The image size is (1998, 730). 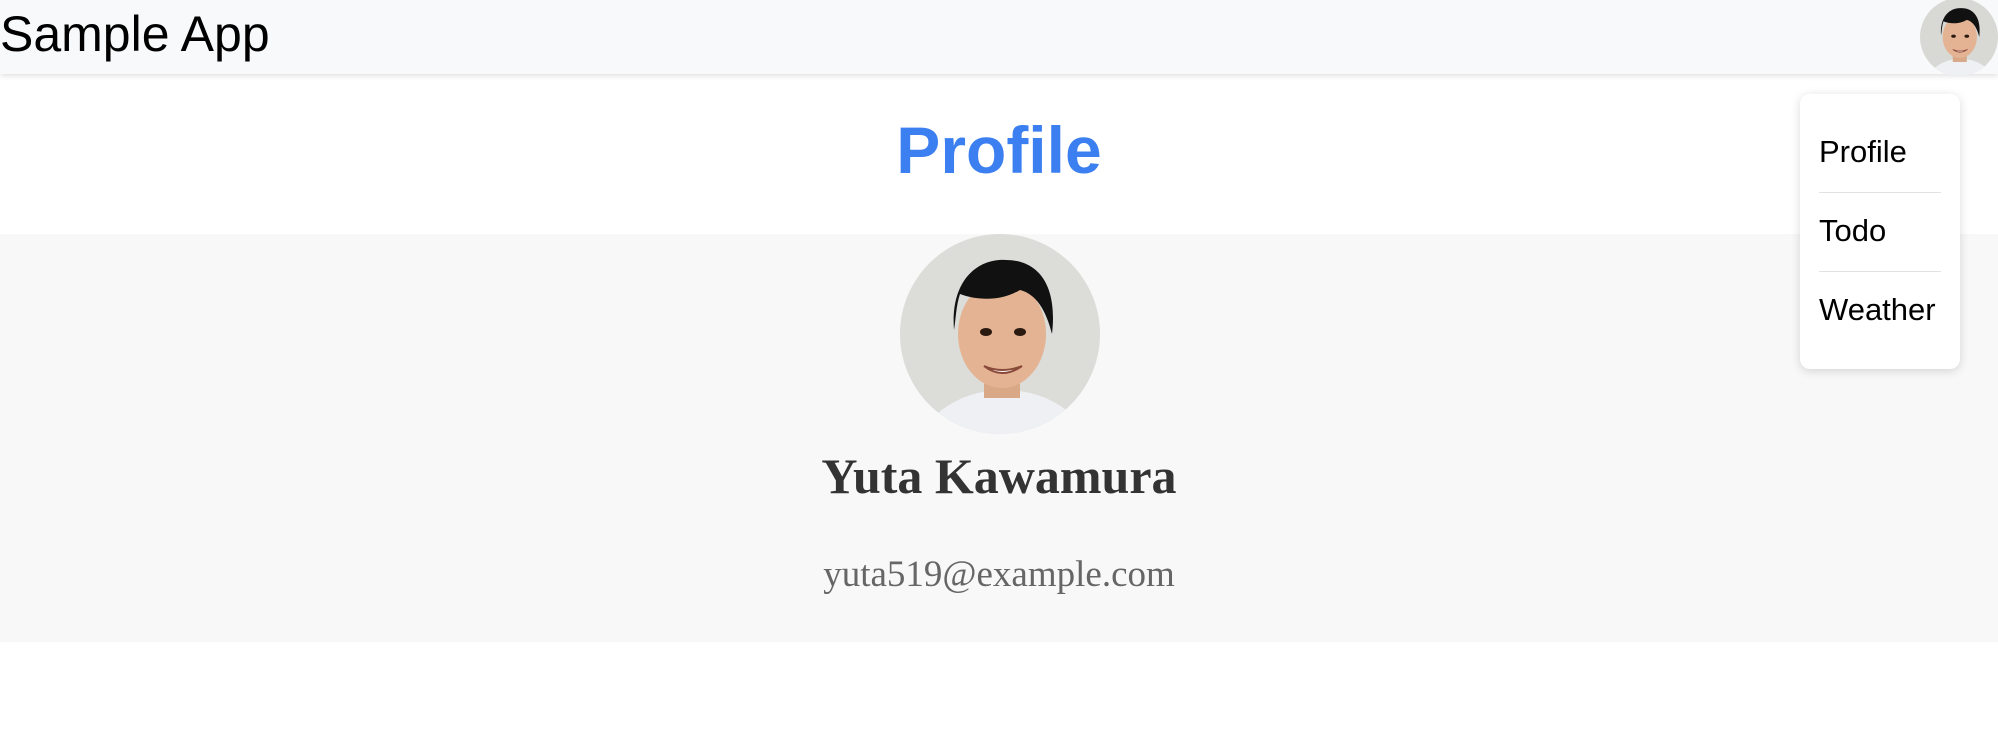 I want to click on page-title: Profile, so click(x=999, y=150).